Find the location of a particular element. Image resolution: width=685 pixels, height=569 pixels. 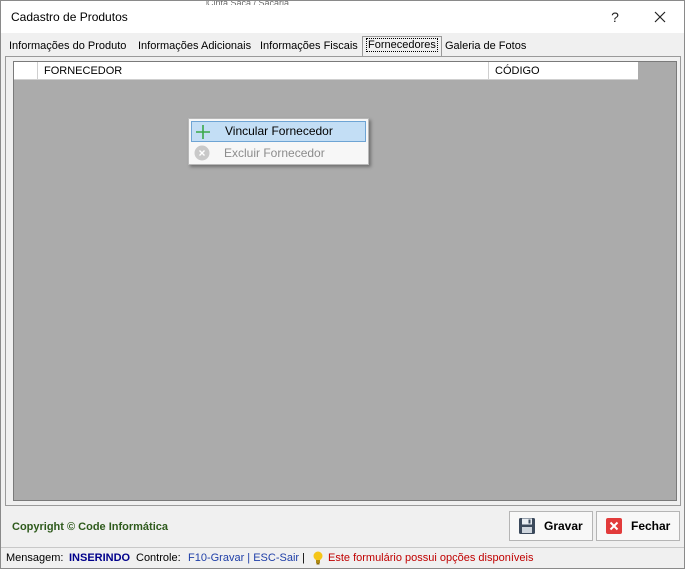

context-menu: Vincular Fornecedor Excluir Fornecedor is located at coordinates (278, 141).